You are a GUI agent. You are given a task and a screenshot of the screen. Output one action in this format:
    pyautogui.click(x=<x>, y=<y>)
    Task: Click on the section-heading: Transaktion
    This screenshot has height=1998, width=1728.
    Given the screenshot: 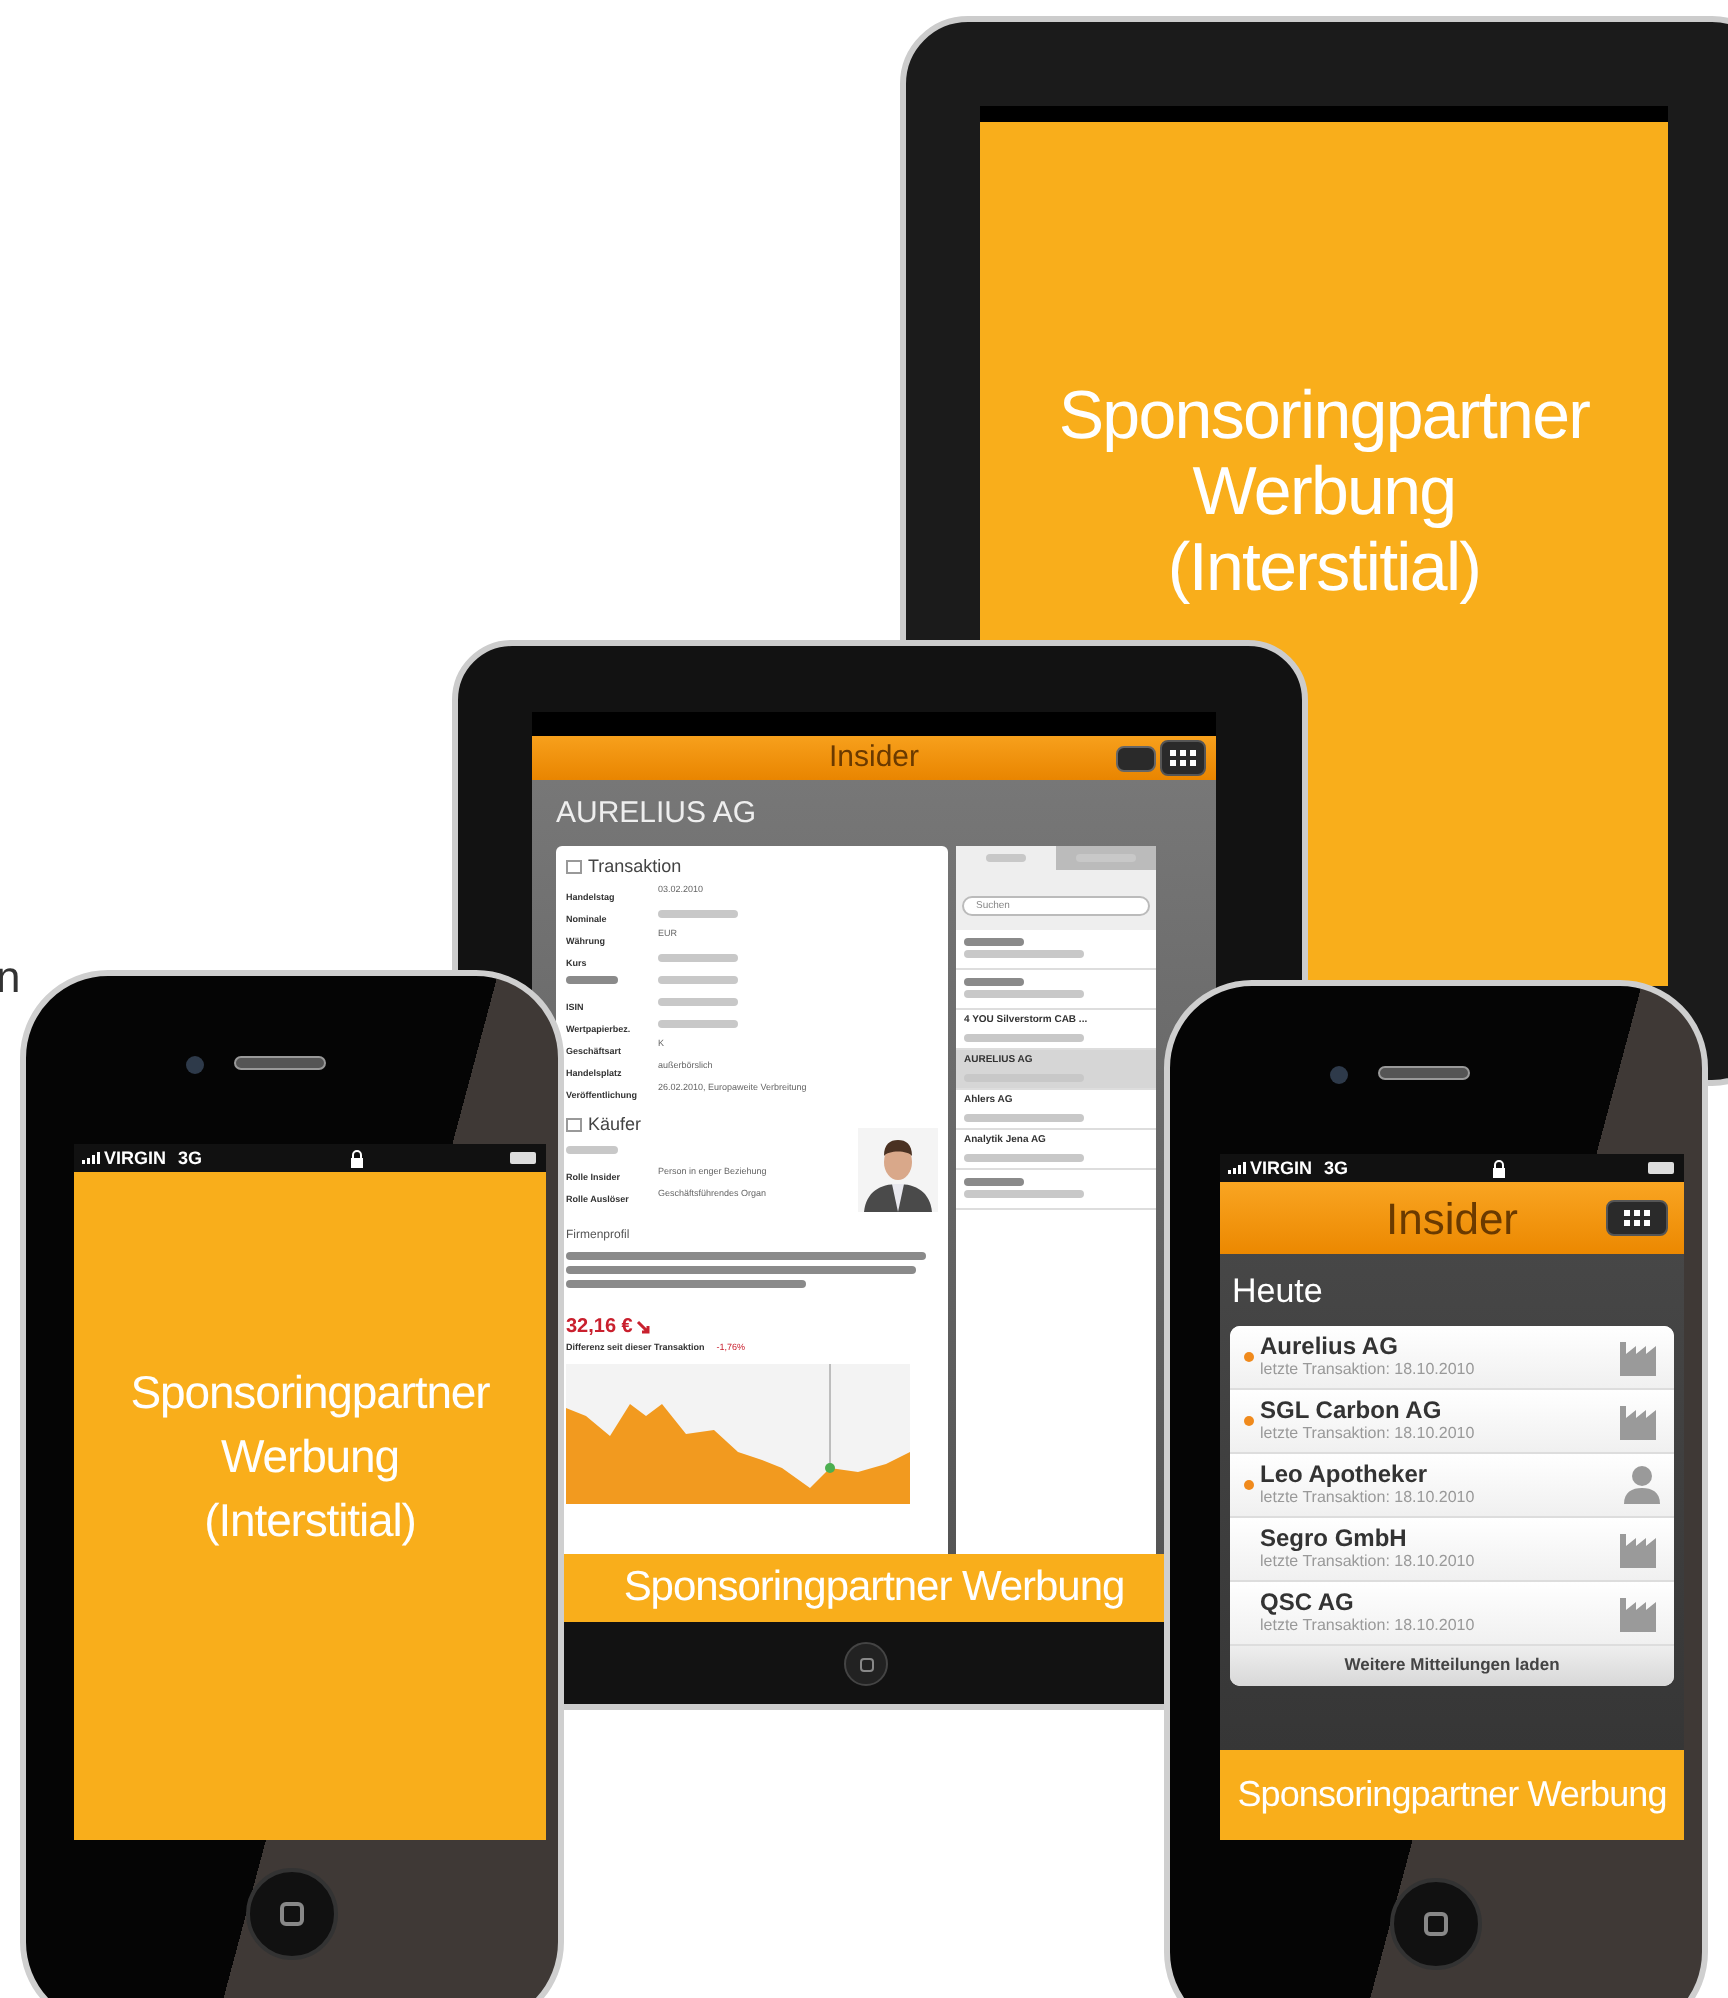 What is the action you would take?
    pyautogui.click(x=635, y=866)
    